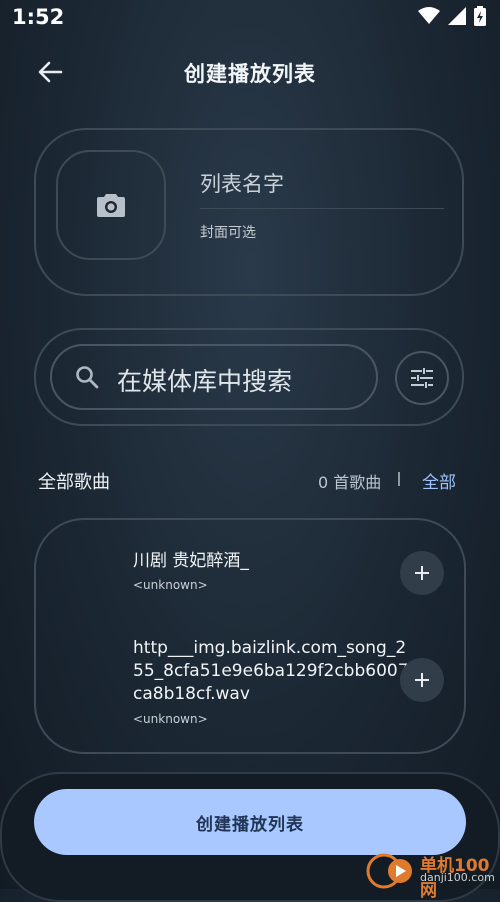  I want to click on watermark-url: danji100.com, so click(457, 877).